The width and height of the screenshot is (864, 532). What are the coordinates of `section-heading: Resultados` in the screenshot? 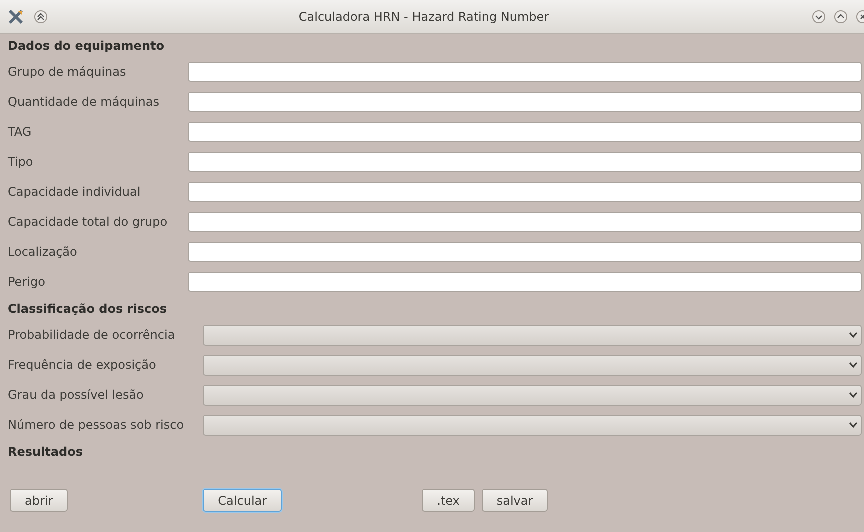 It's located at (45, 452).